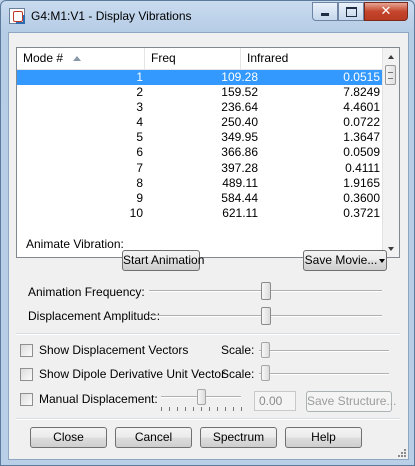 The image size is (415, 466). What do you see at coordinates (43, 58) in the screenshot?
I see `column-header-label: Mode #` at bounding box center [43, 58].